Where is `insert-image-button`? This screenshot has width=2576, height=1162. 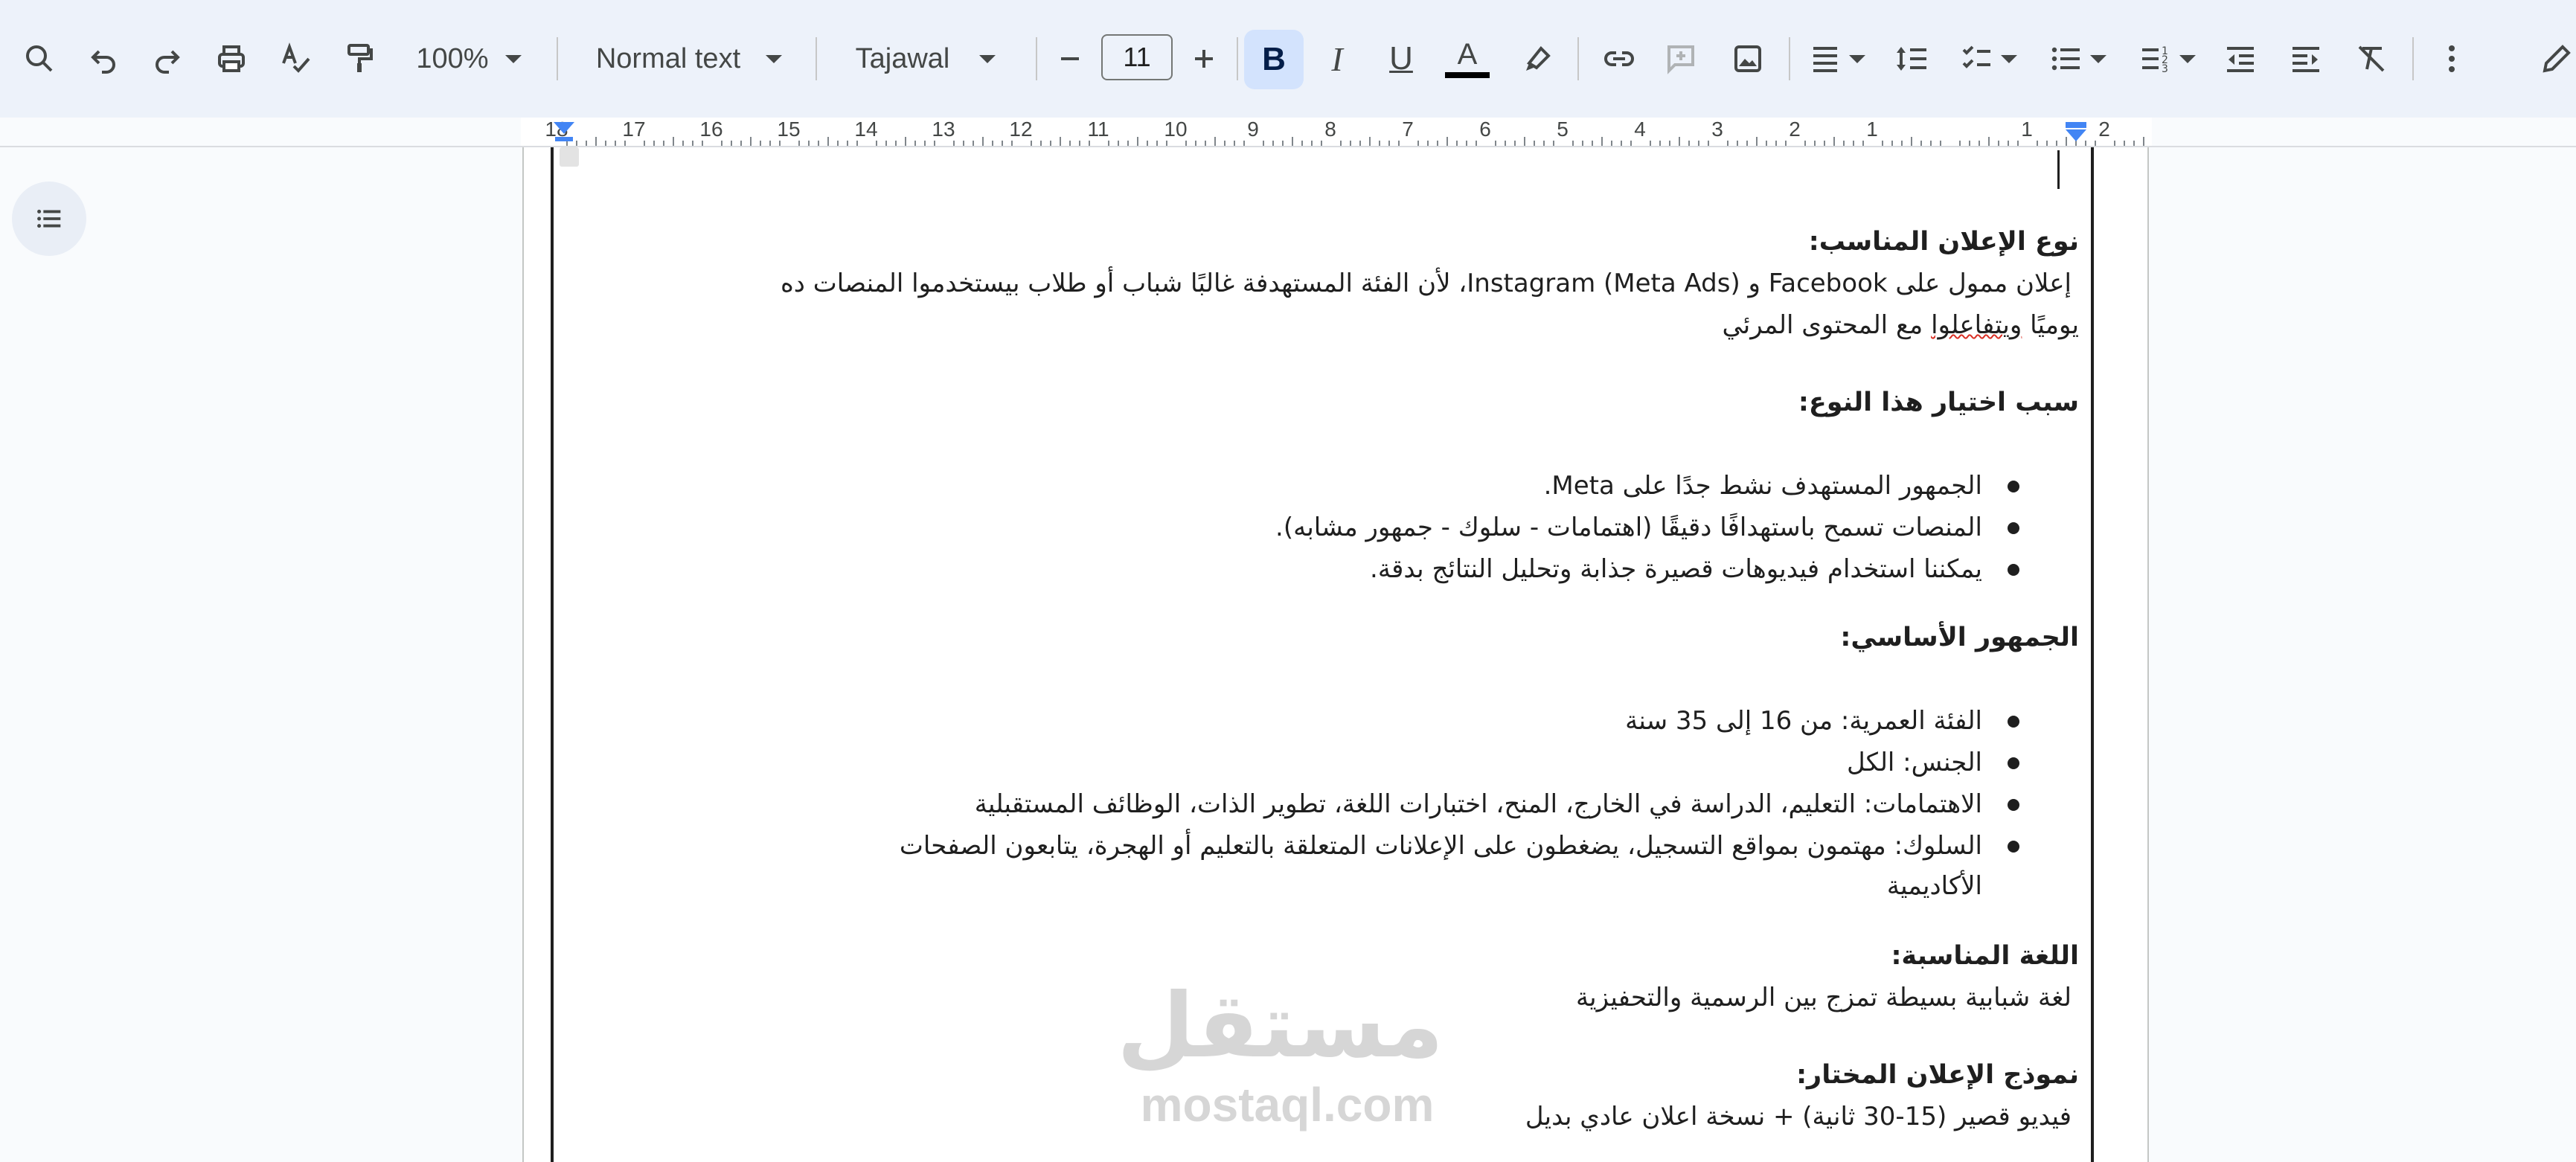
insert-image-button is located at coordinates (1747, 58).